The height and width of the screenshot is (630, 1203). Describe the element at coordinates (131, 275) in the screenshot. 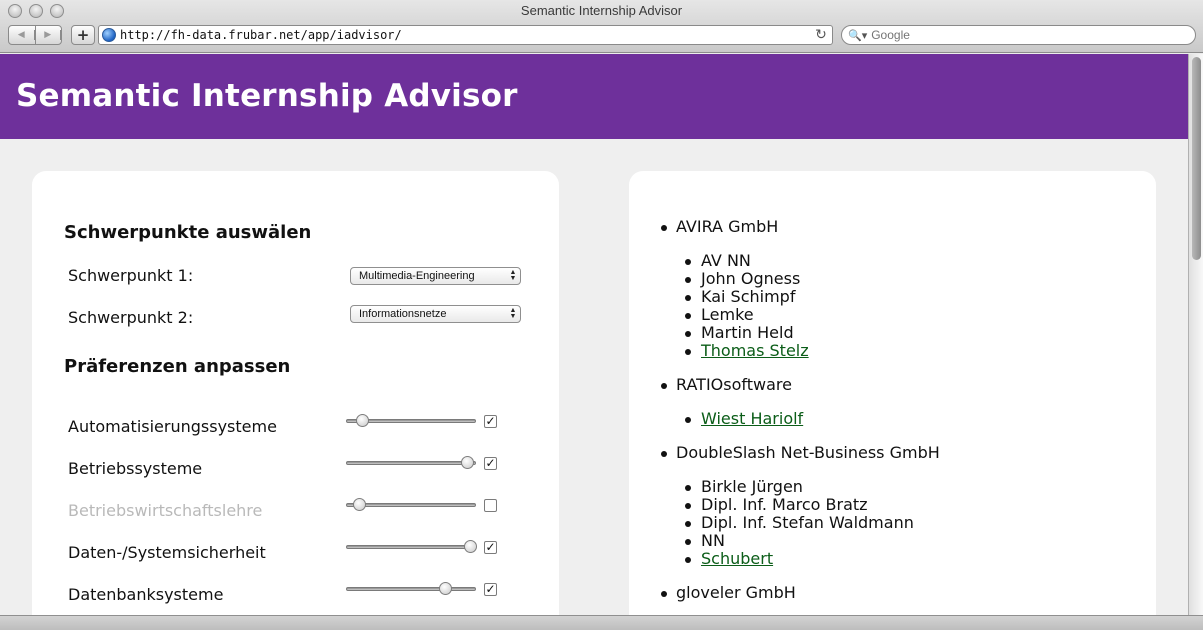

I see `focus1-label: Schwerpunkt 1:` at that location.